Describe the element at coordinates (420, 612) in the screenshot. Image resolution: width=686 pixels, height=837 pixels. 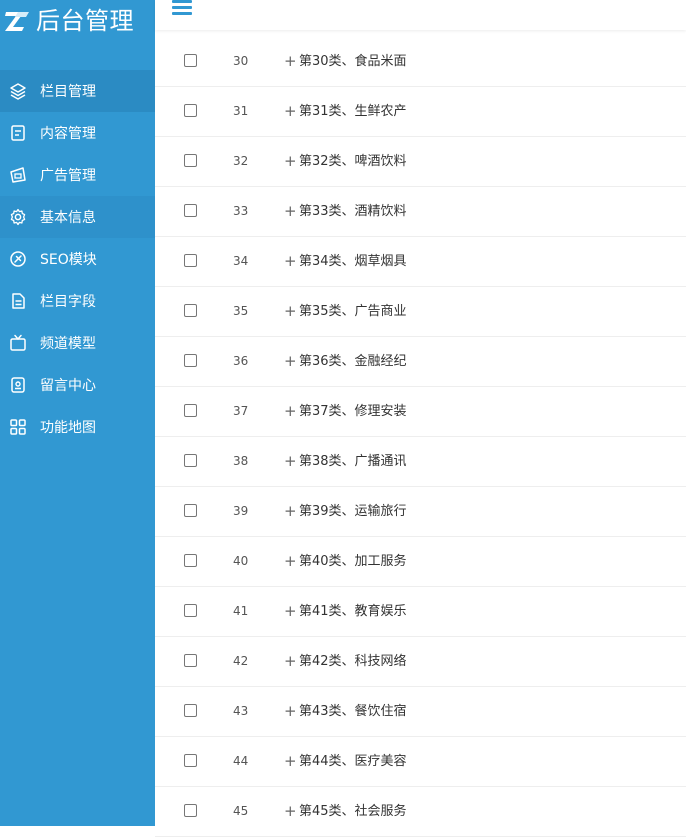
I see `table-row: 41 + 第41类、教育娱乐` at that location.